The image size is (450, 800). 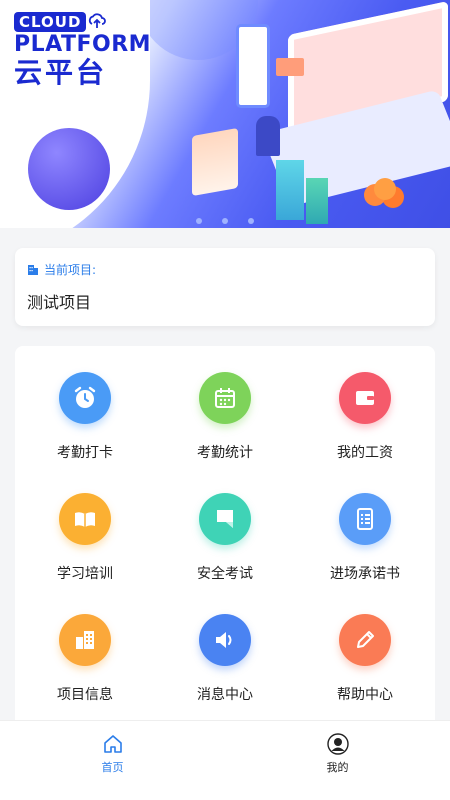 I want to click on menu-help-center: 帮助中心, so click(x=365, y=665).